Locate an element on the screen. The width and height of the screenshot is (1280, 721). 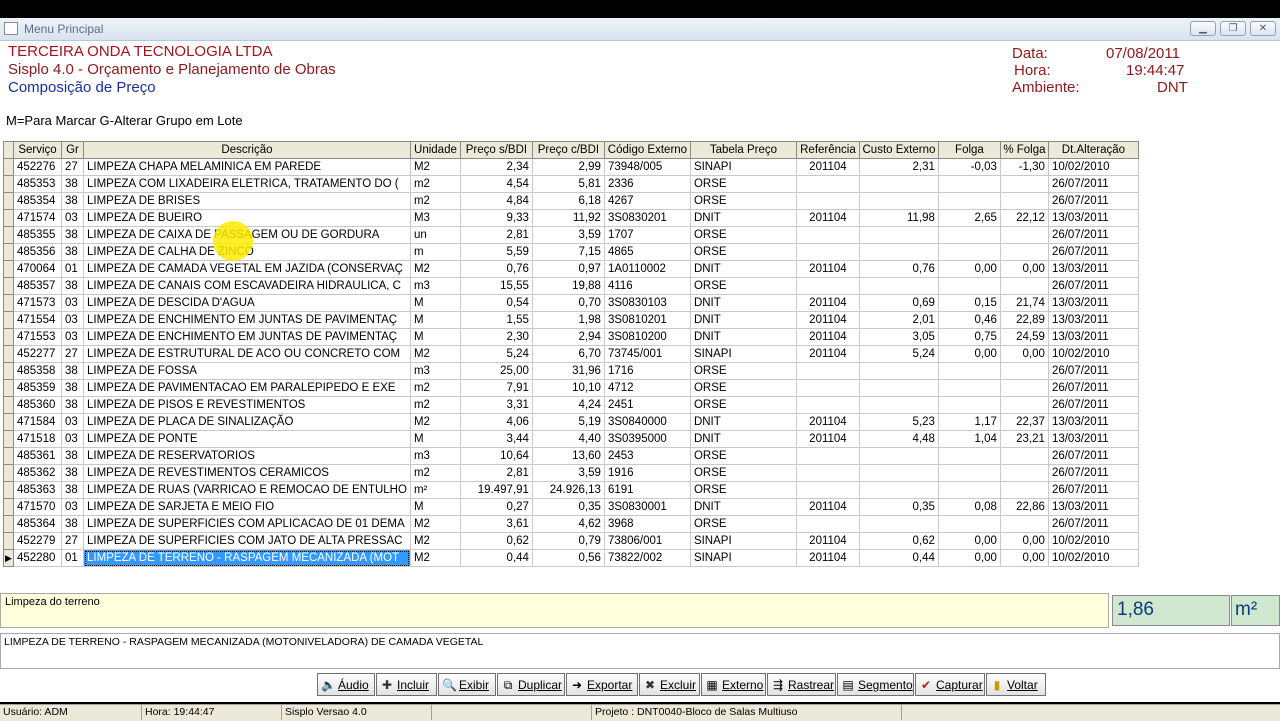
table-cell: 471573 is located at coordinates (37, 303).